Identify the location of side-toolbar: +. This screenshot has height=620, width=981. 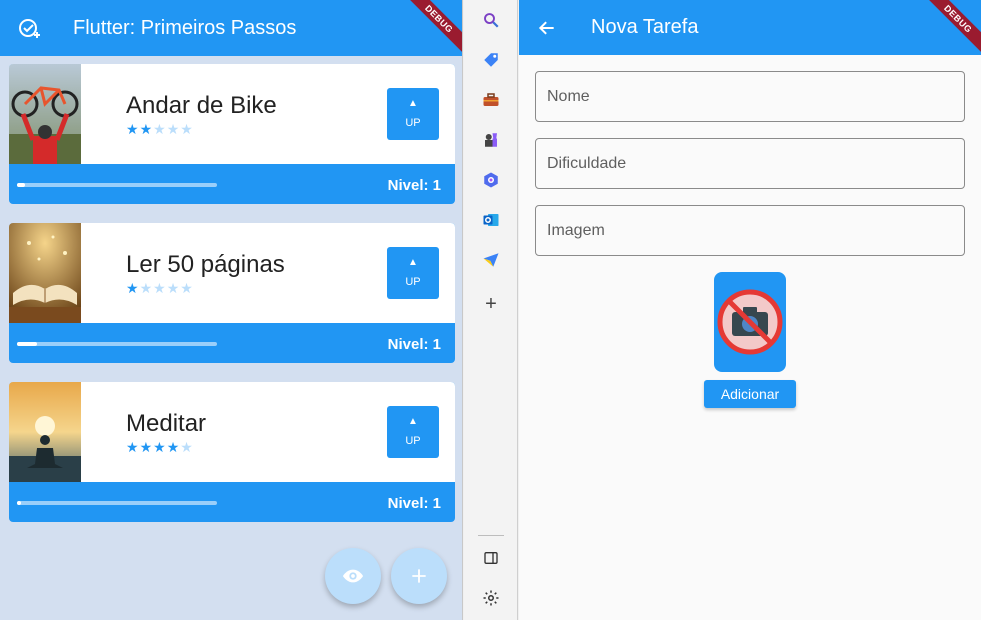
(491, 310).